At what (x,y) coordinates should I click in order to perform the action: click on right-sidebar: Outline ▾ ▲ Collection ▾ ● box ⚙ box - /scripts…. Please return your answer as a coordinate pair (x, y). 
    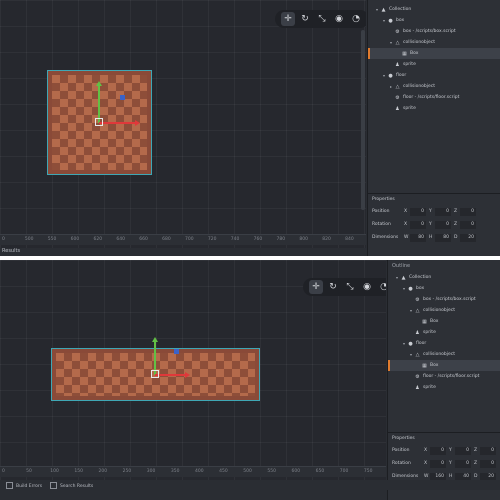
    Looking at the image, I should click on (443, 380).